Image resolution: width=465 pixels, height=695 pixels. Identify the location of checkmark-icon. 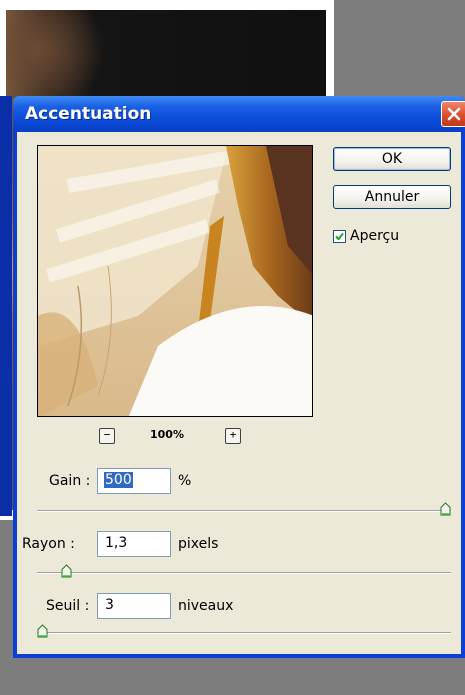
(339, 236).